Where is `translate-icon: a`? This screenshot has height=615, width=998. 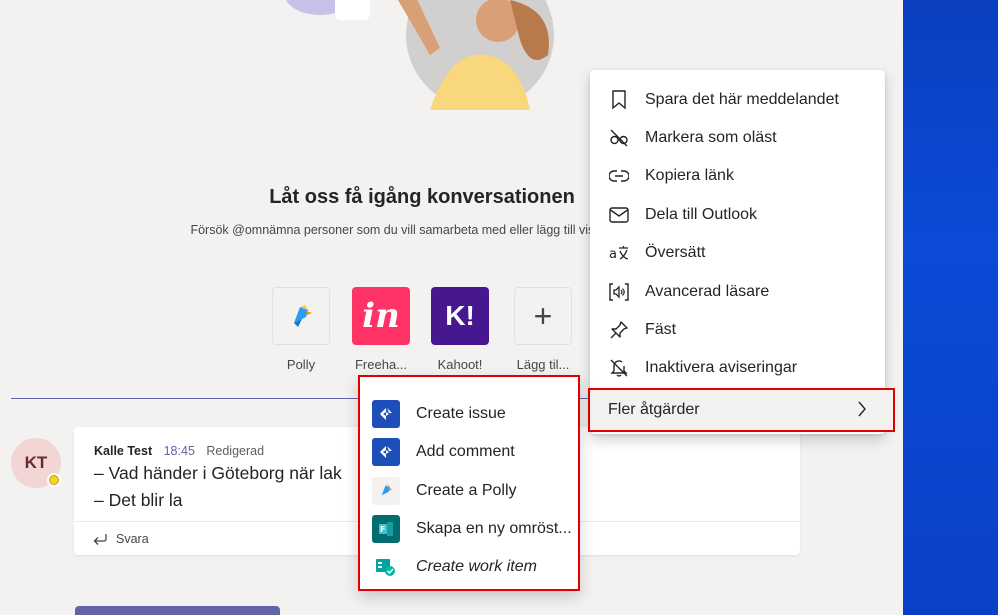 translate-icon: a is located at coordinates (619, 253).